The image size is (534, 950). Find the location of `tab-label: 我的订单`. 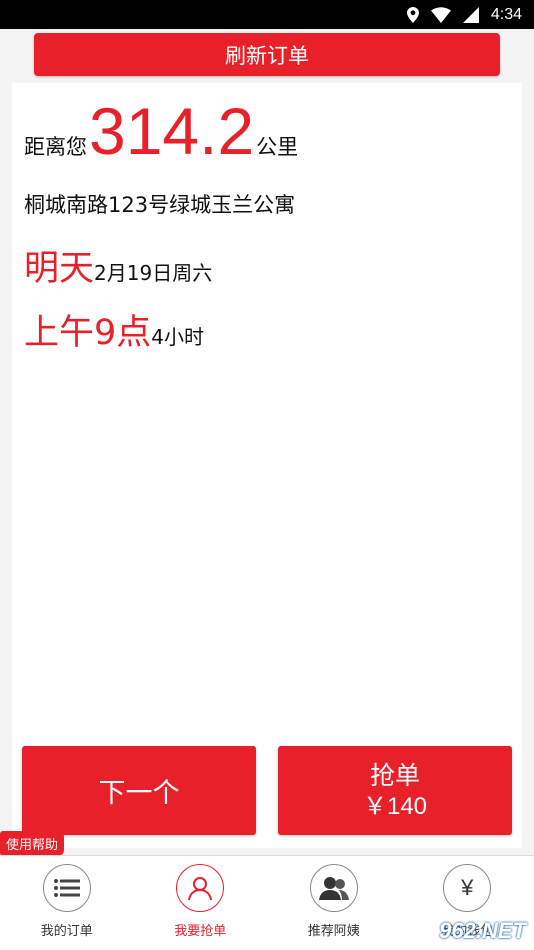

tab-label: 我的订单 is located at coordinates (67, 929).